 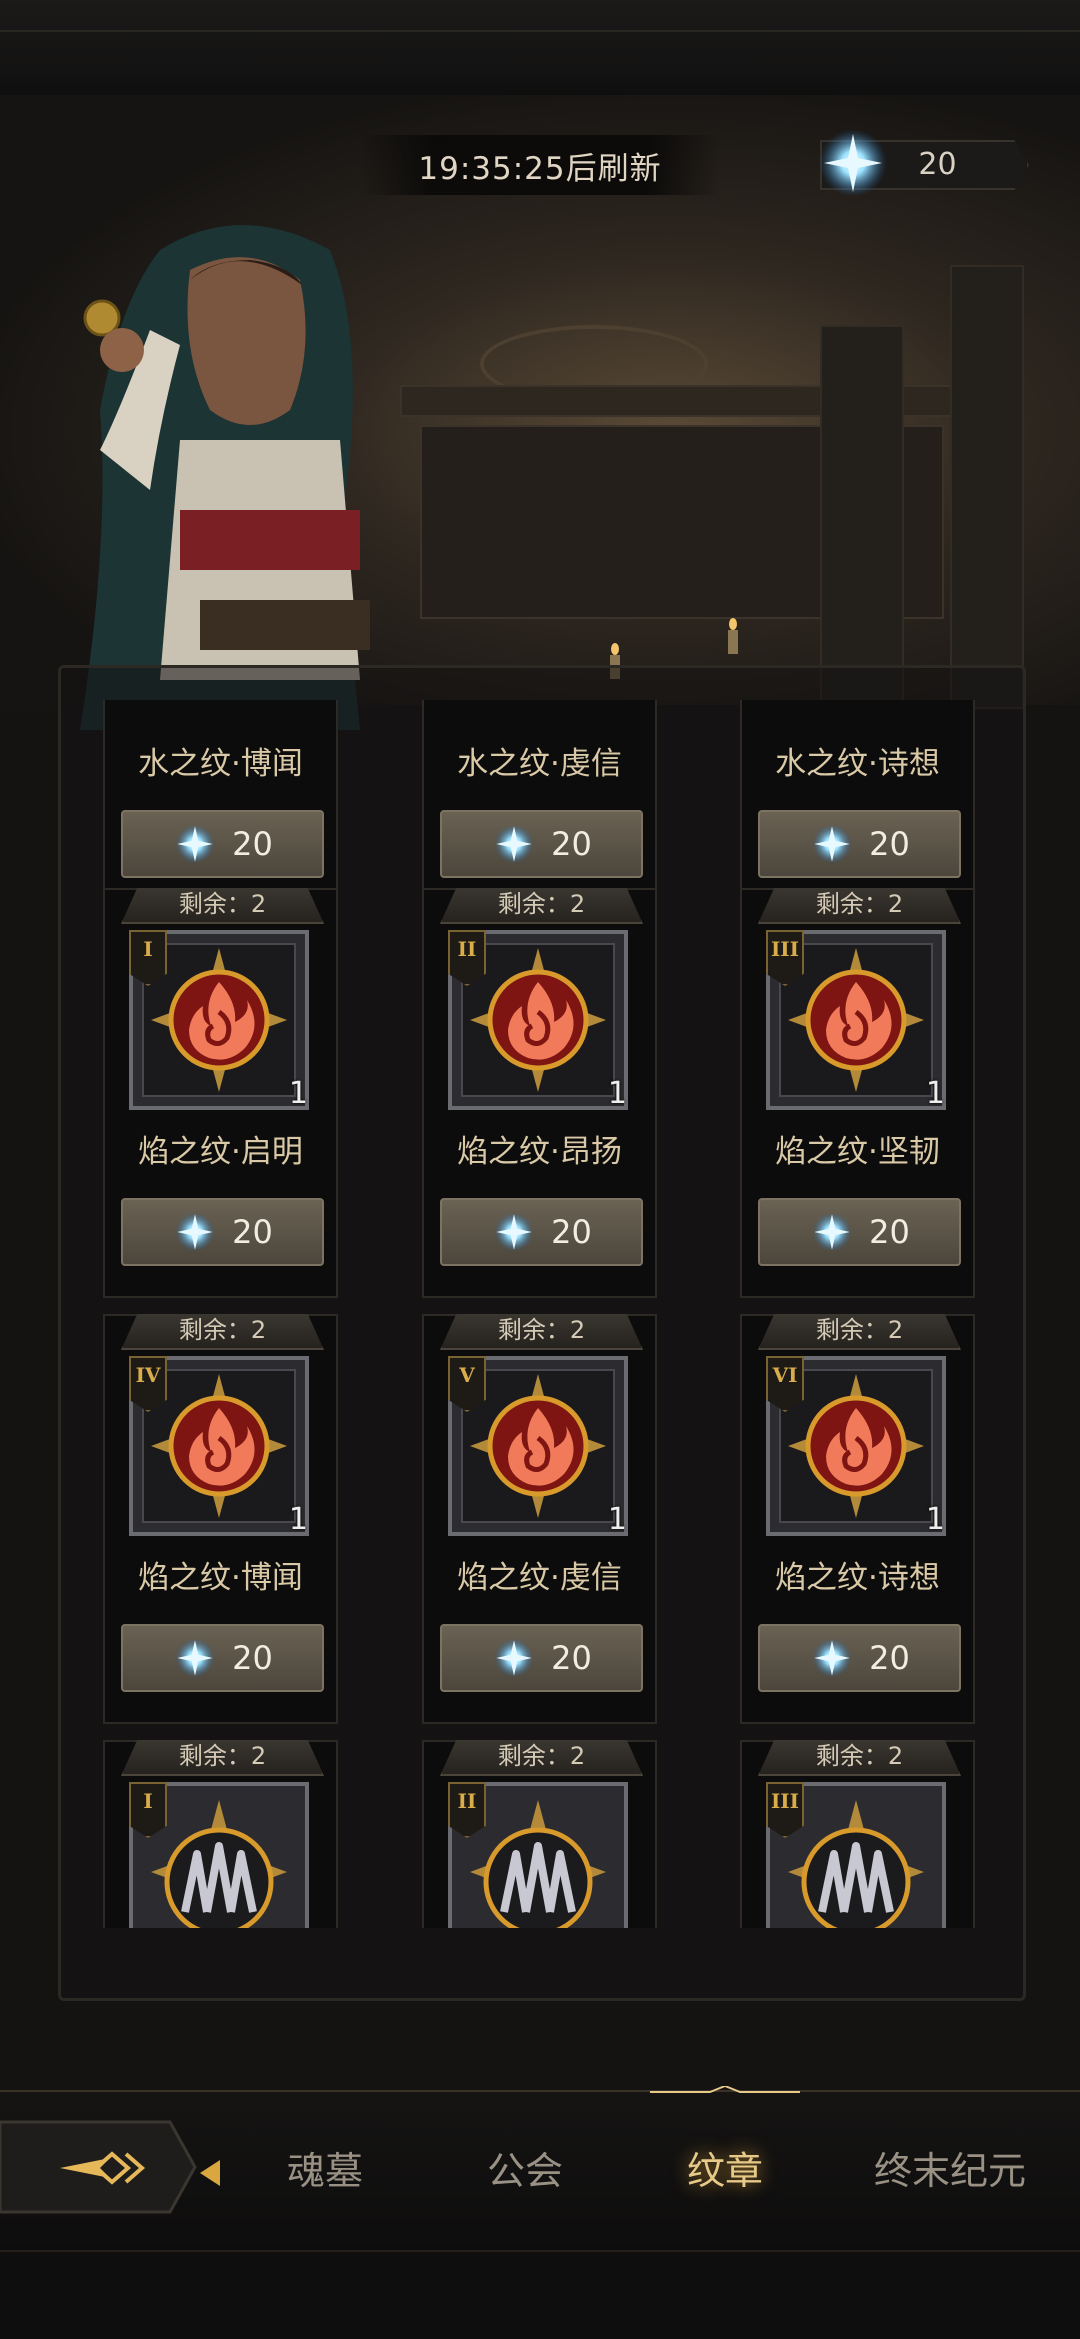 What do you see at coordinates (857, 1834) in the screenshot?
I see `shop-item-card: 剩余：2 III` at bounding box center [857, 1834].